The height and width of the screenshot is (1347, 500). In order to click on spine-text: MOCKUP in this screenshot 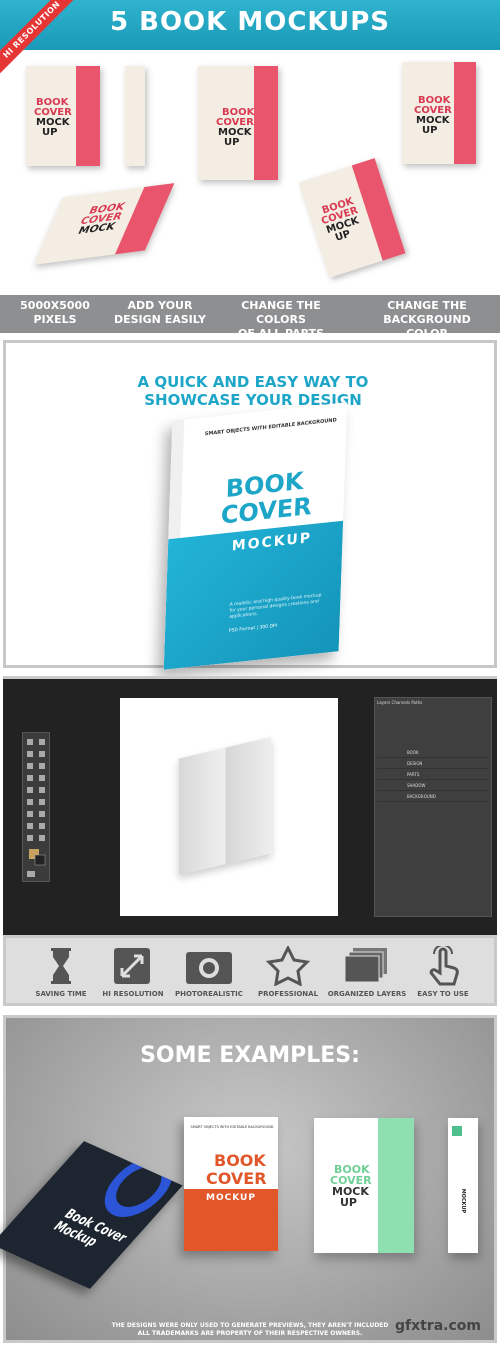, I will do `click(463, 1201)`.